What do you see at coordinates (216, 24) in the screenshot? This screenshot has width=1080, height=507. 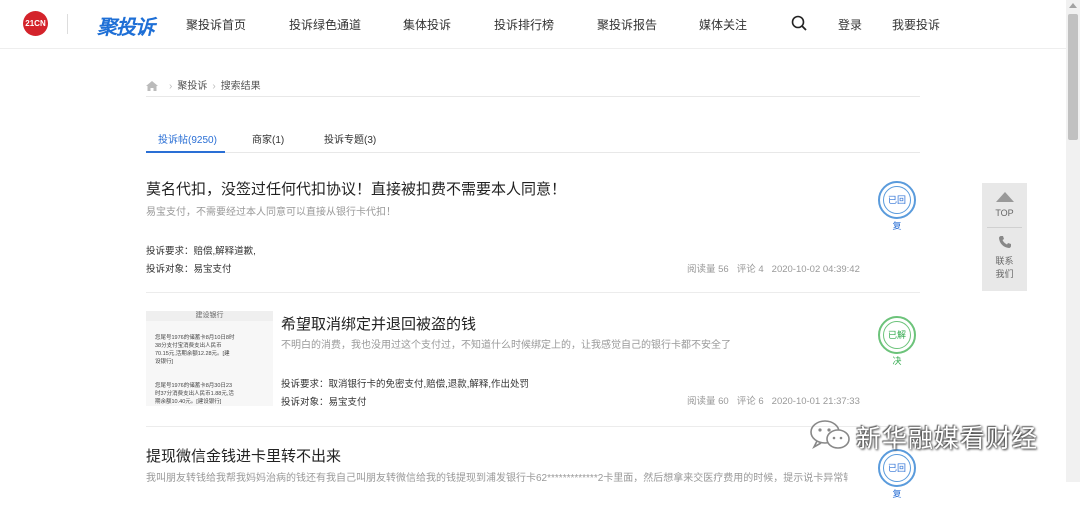 I see `nav-home: 聚投诉首页` at bounding box center [216, 24].